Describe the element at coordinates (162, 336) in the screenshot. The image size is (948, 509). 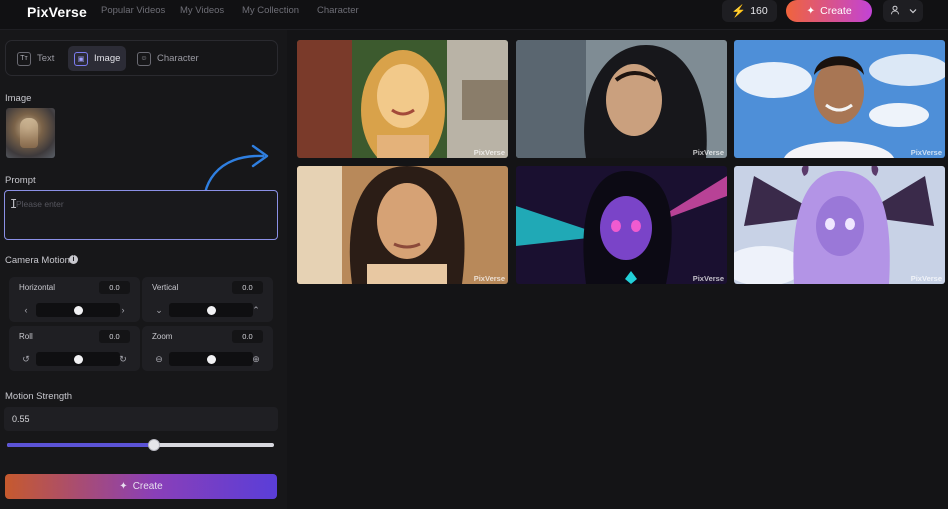
I see `camera-zoom-label: Zoom` at that location.